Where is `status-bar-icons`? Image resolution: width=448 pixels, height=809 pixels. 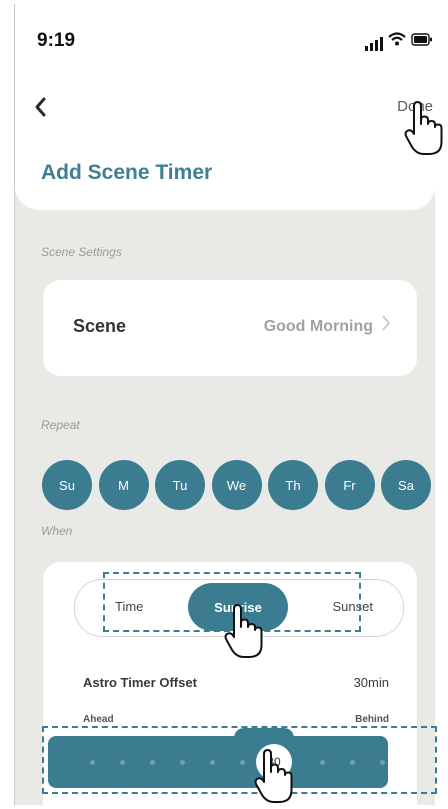
status-bar-icons is located at coordinates (399, 41).